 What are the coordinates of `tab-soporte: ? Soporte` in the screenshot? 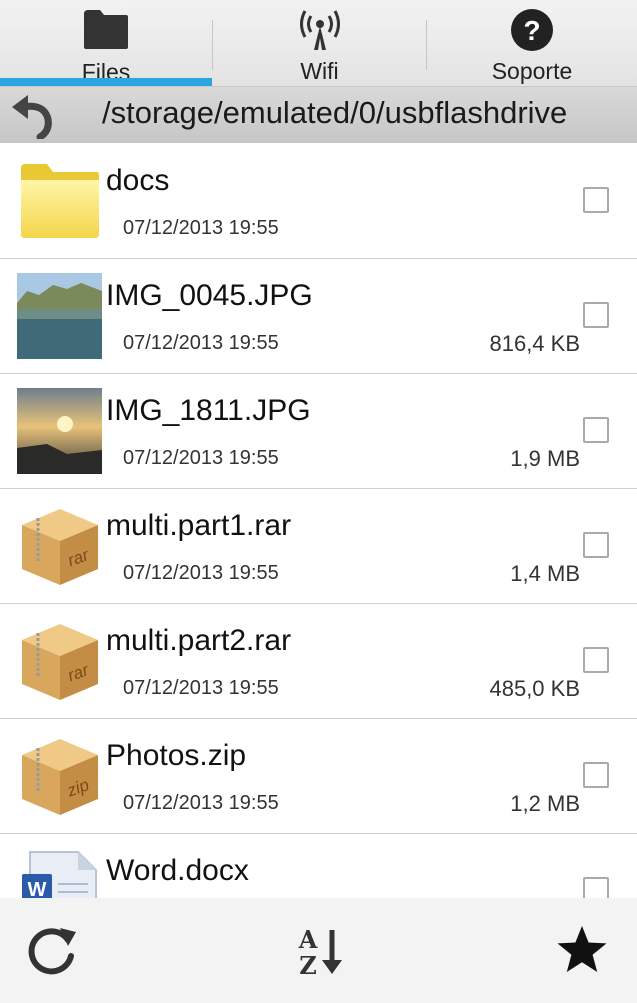 It's located at (532, 43).